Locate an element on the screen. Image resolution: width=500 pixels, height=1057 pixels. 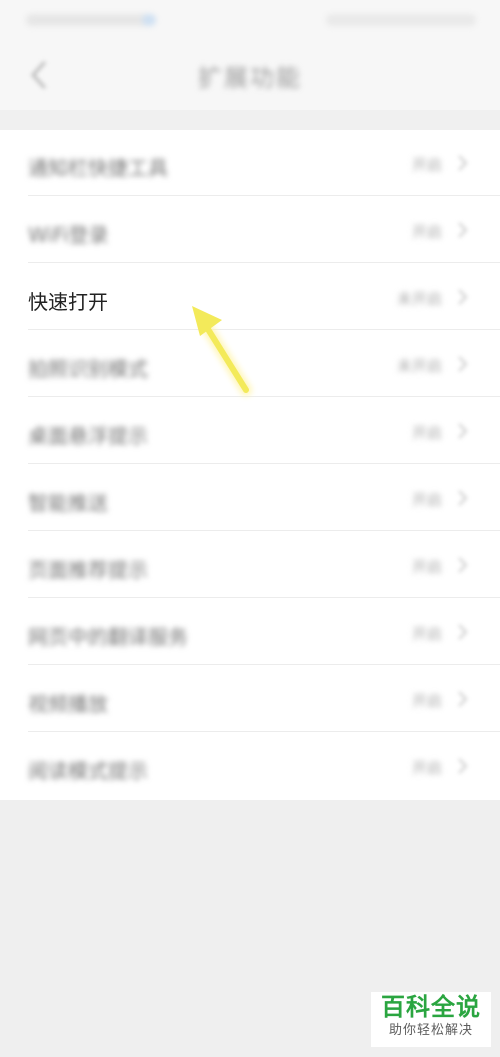
watermark-title: 百科全说 is located at coordinates (431, 1007).